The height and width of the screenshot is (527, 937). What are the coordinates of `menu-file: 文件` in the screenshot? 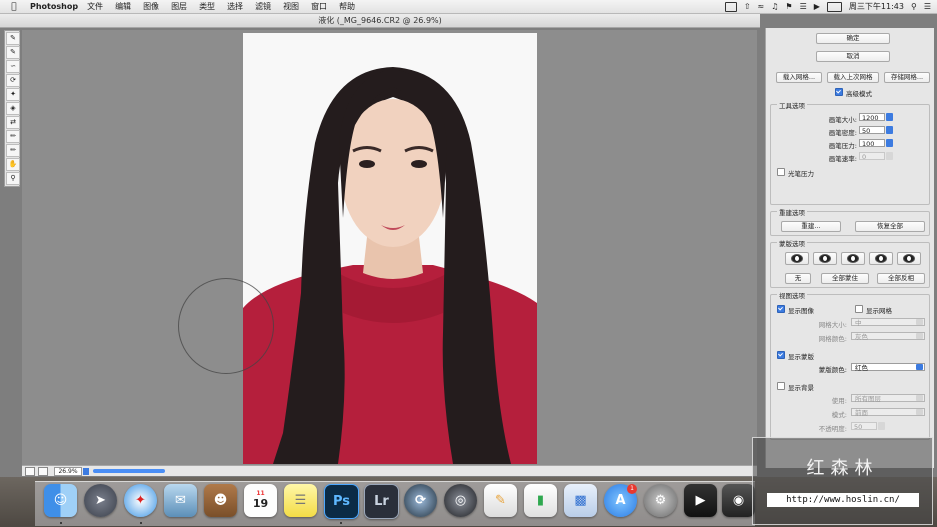 It's located at (95, 6).